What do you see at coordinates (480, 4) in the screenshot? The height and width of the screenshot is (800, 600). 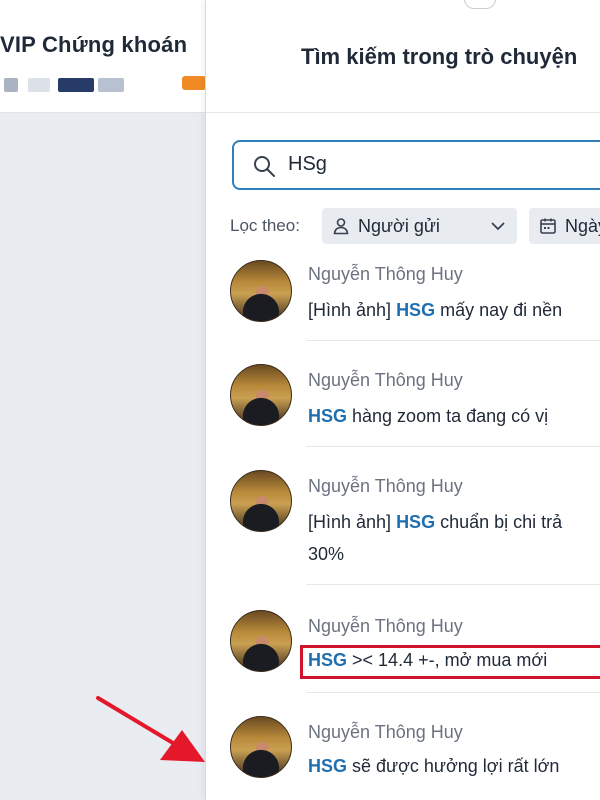 I see `panel-top-handle` at bounding box center [480, 4].